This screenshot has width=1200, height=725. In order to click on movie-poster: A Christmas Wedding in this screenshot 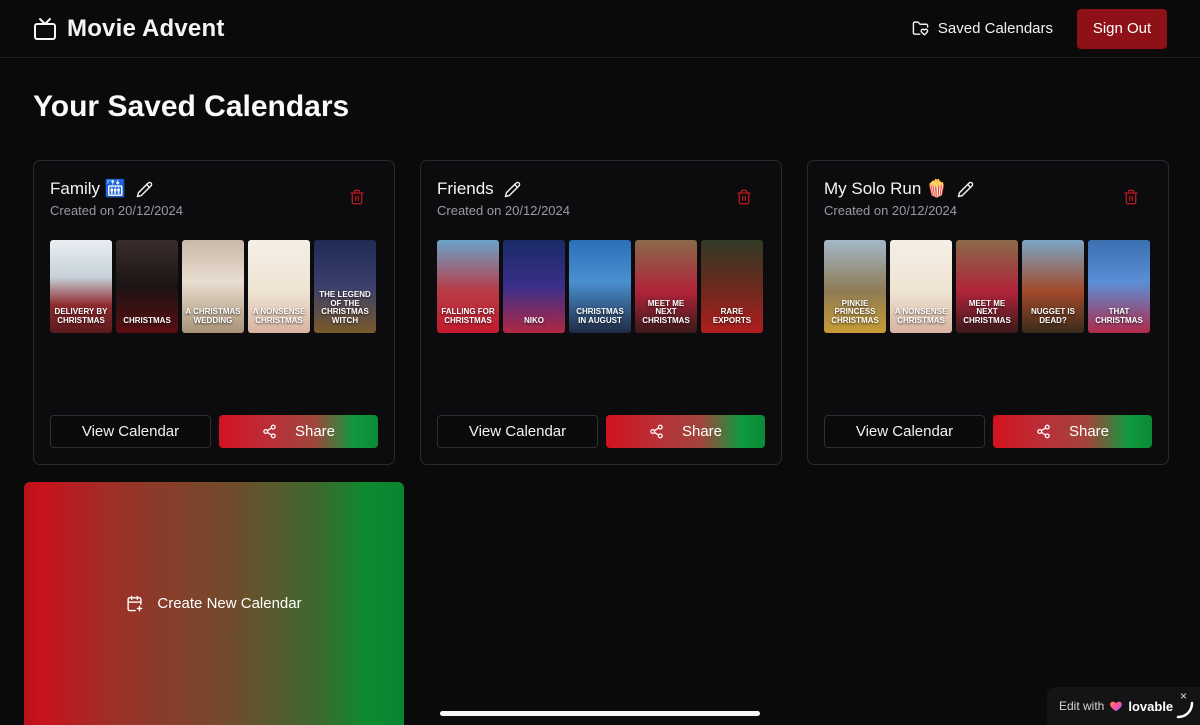, I will do `click(213, 286)`.